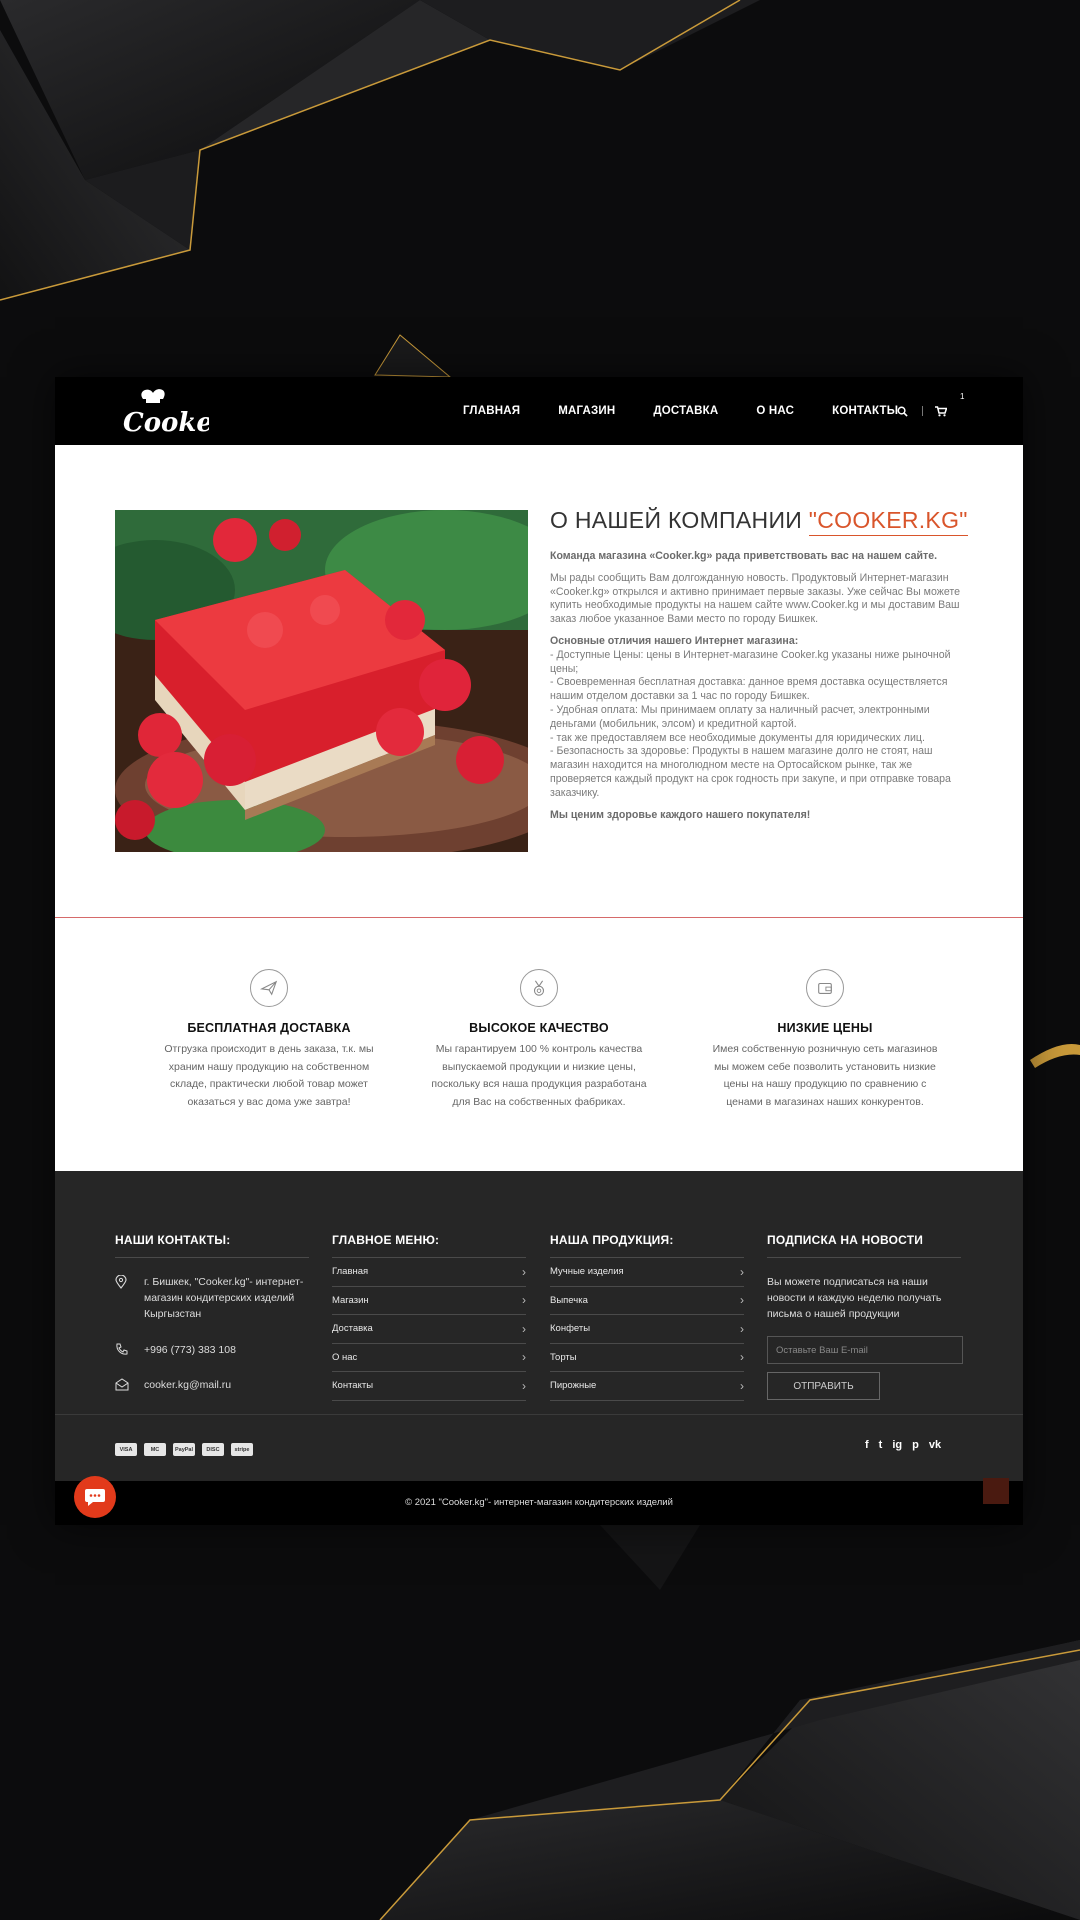 Image resolution: width=1080 pixels, height=1920 pixels. What do you see at coordinates (902, 411) in the screenshot?
I see `search-icon` at bounding box center [902, 411].